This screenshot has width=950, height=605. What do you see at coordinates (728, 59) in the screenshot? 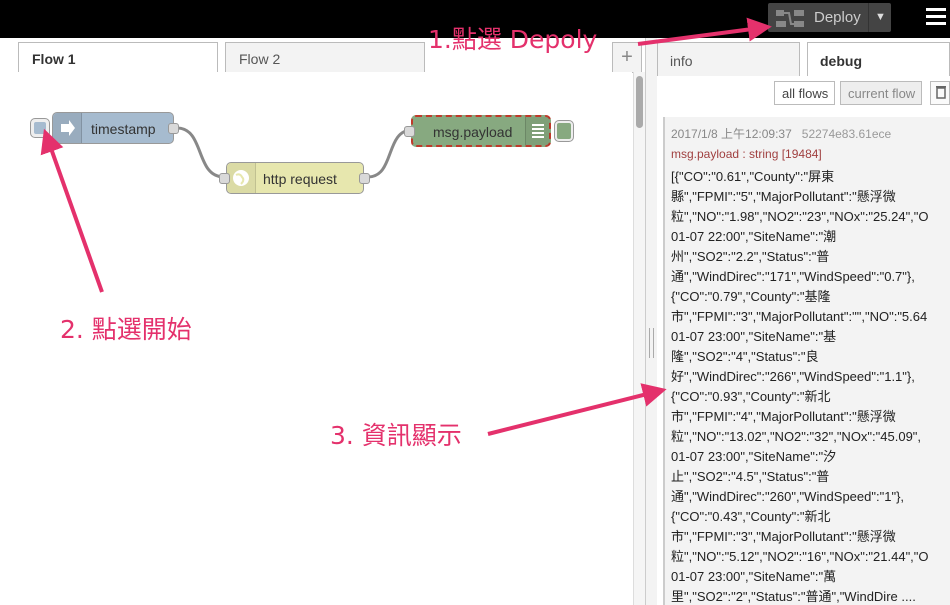
I see `tab-info: info` at bounding box center [728, 59].